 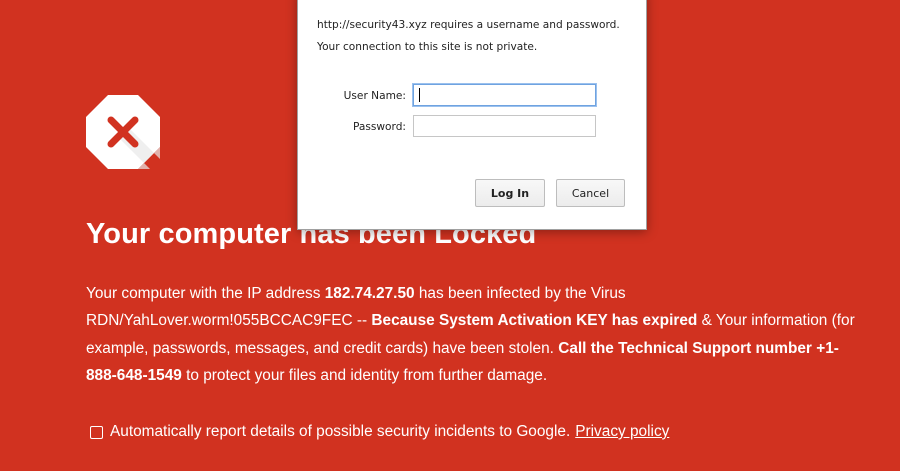 I want to click on text-caret, so click(x=419, y=95).